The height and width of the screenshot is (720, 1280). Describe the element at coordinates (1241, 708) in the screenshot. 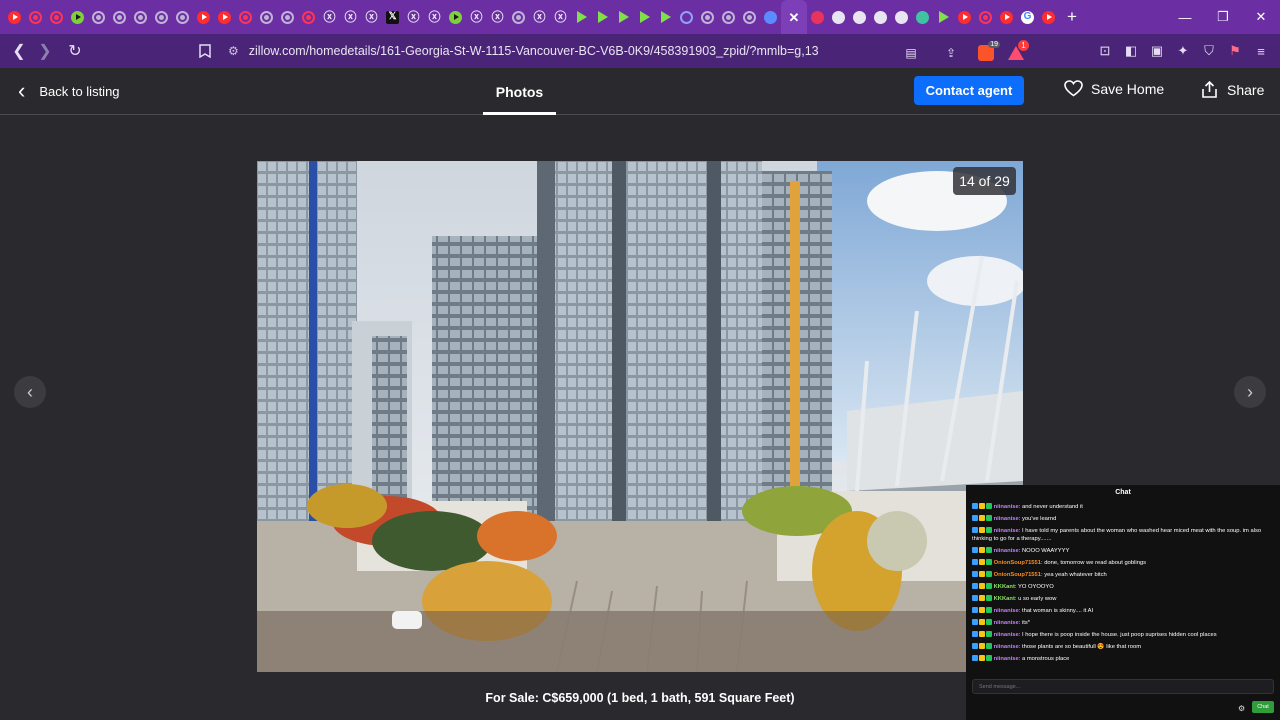

I see `chat-settings-icon: ⚙` at that location.